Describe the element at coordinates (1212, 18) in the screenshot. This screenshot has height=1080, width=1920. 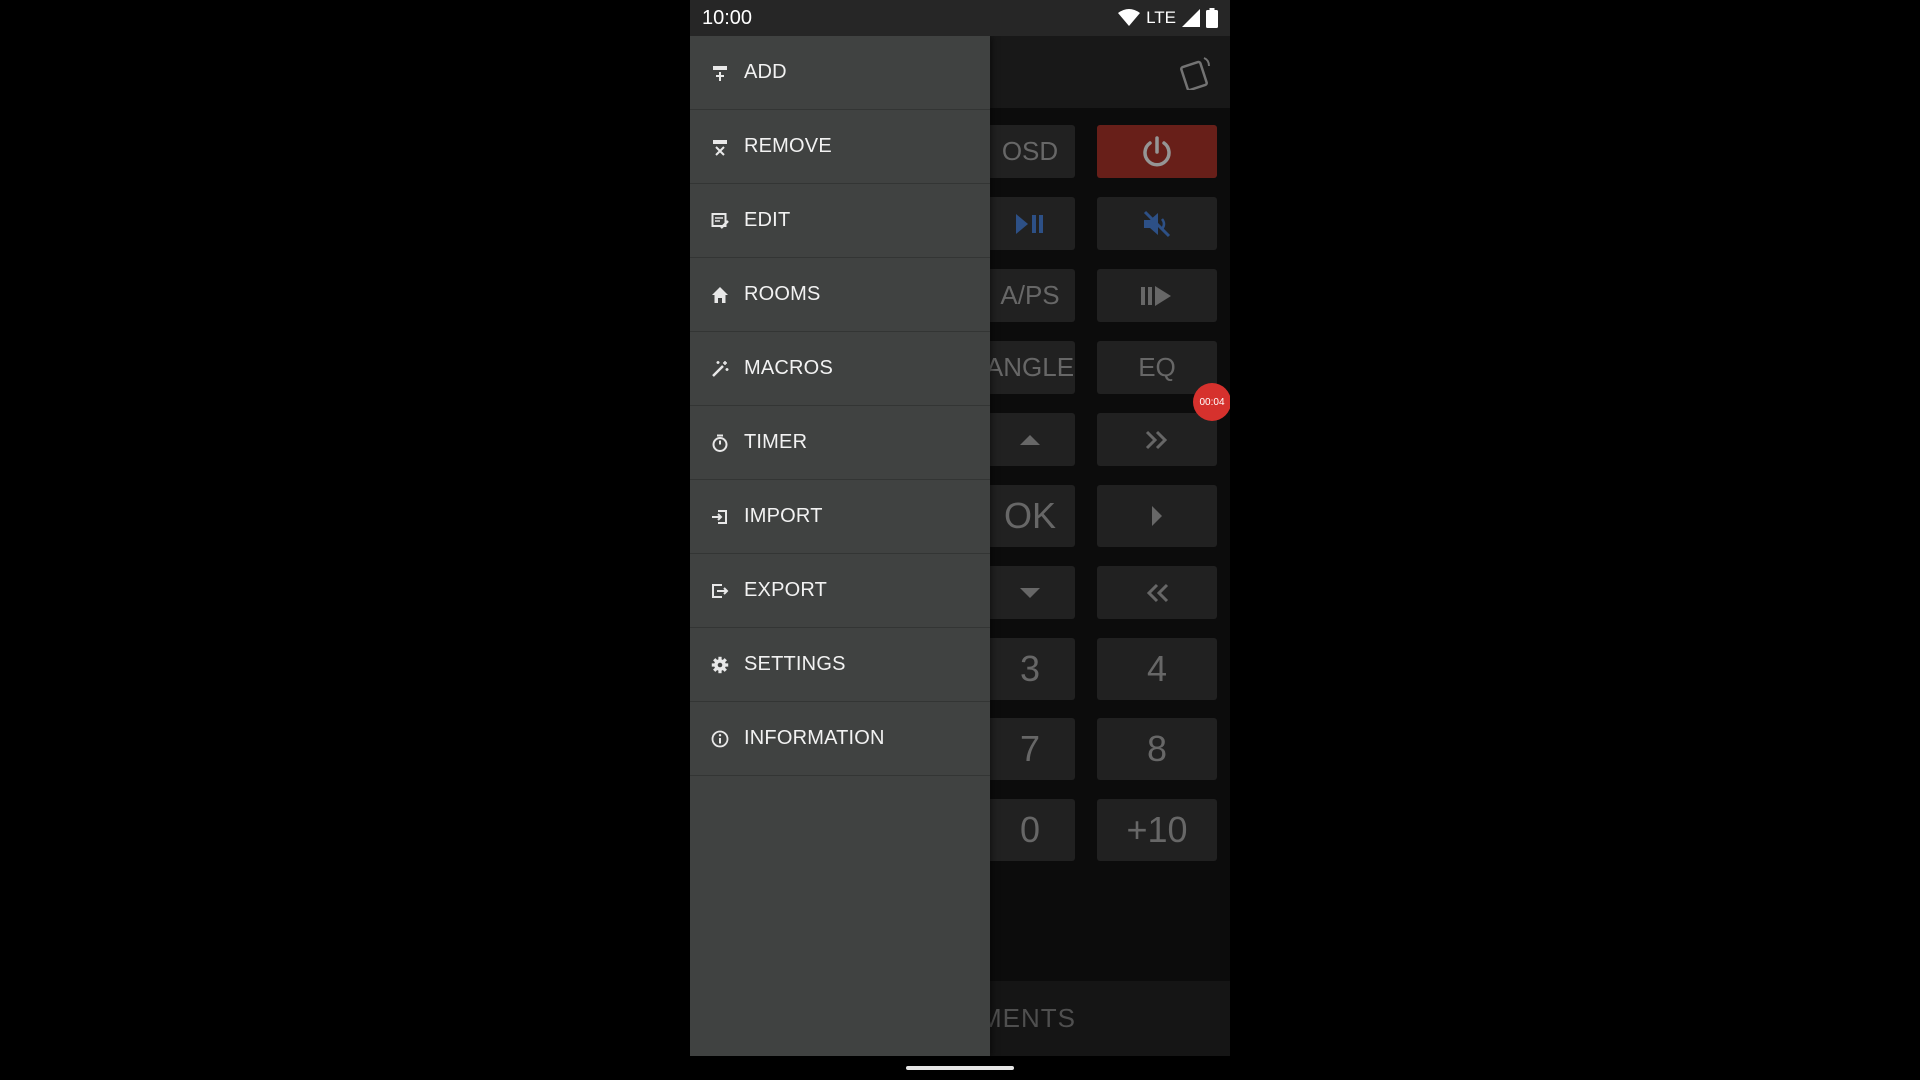
I see `battery-icon` at that location.